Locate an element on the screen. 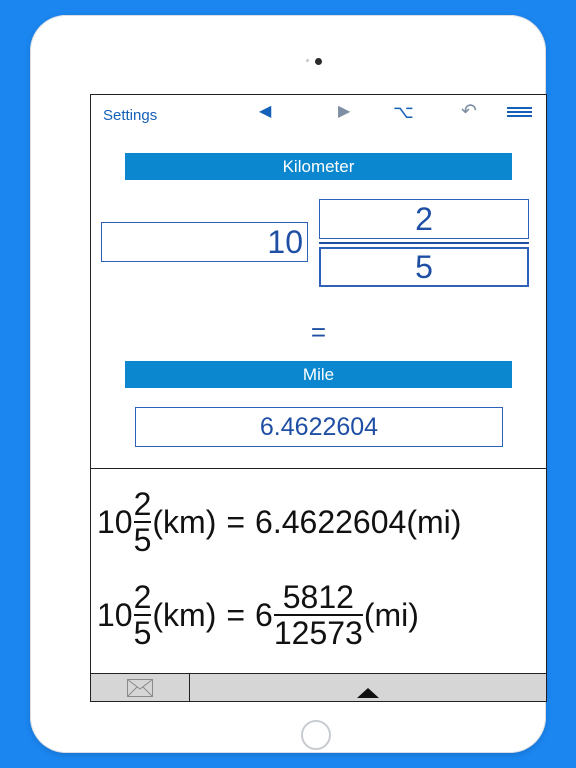  decimal-formula: 10 2 5 (km) = 6.4622604 (mi) is located at coordinates (279, 522).